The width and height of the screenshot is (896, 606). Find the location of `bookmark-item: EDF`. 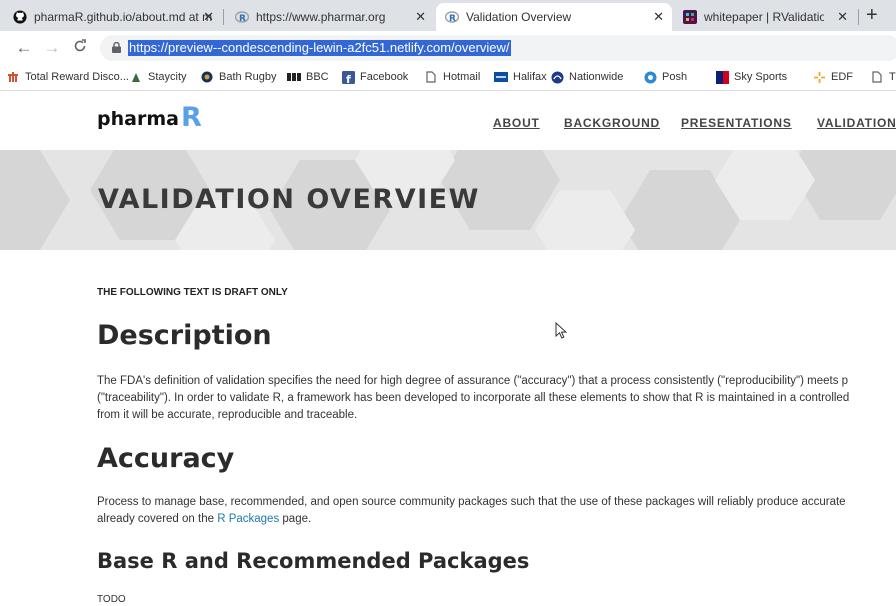

bookmark-item: EDF is located at coordinates (832, 77).